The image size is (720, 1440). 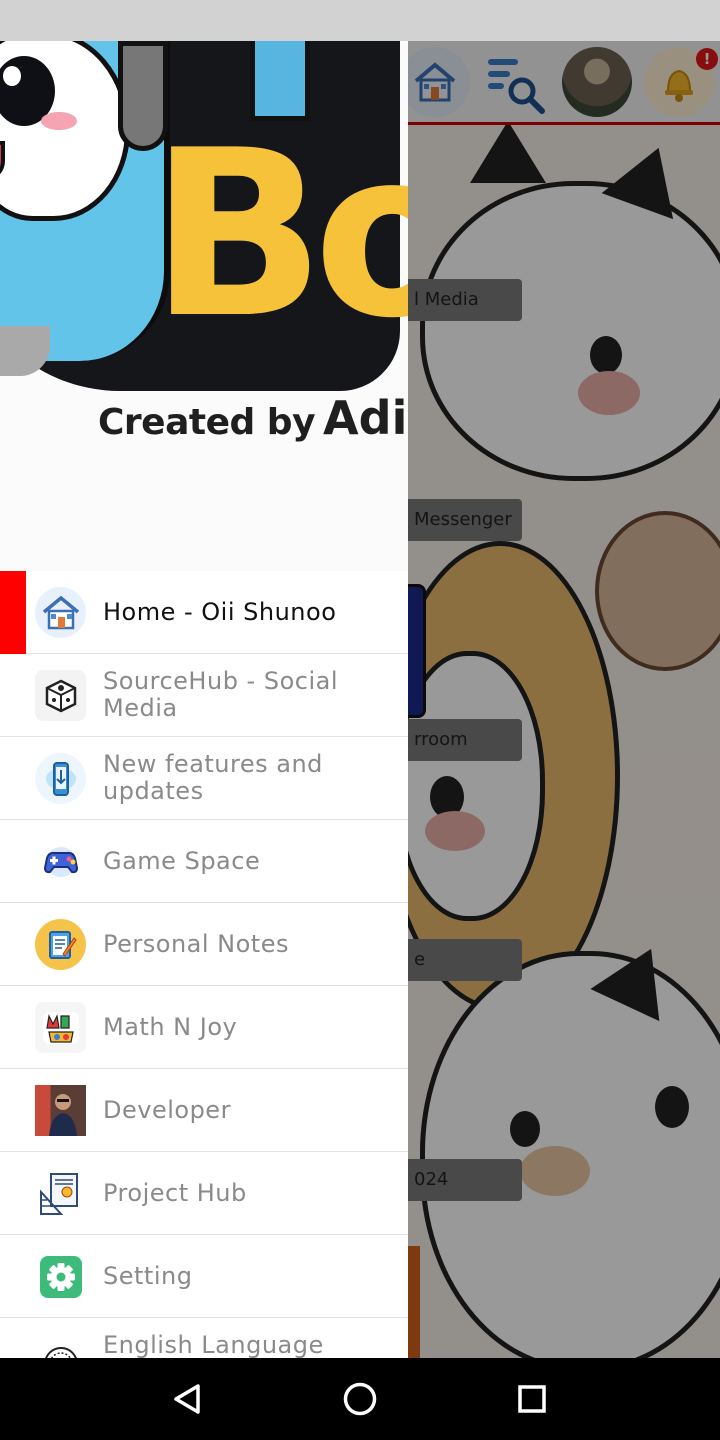 What do you see at coordinates (279, 235) in the screenshot?
I see `app-logo-text: Bo` at bounding box center [279, 235].